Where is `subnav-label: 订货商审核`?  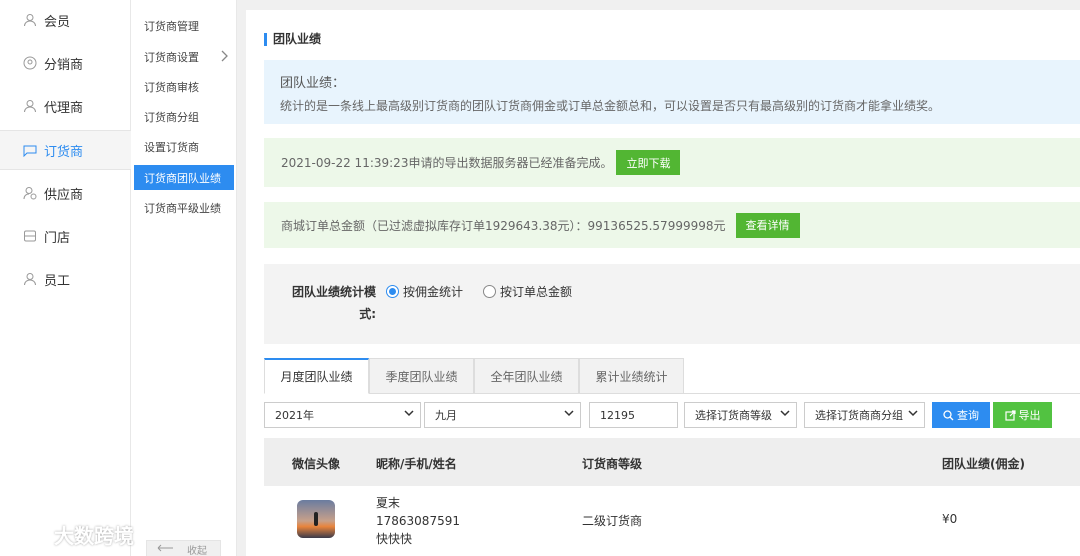 subnav-label: 订货商审核 is located at coordinates (171, 87).